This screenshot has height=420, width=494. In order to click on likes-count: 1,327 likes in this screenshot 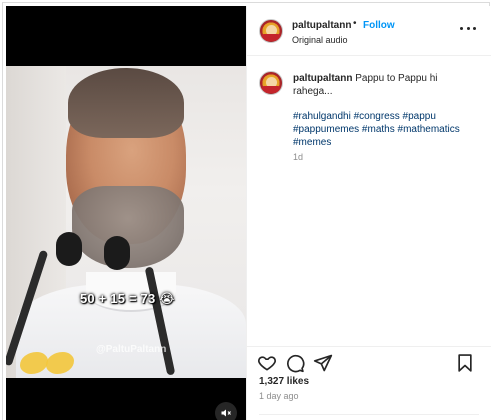, I will do `click(284, 381)`.